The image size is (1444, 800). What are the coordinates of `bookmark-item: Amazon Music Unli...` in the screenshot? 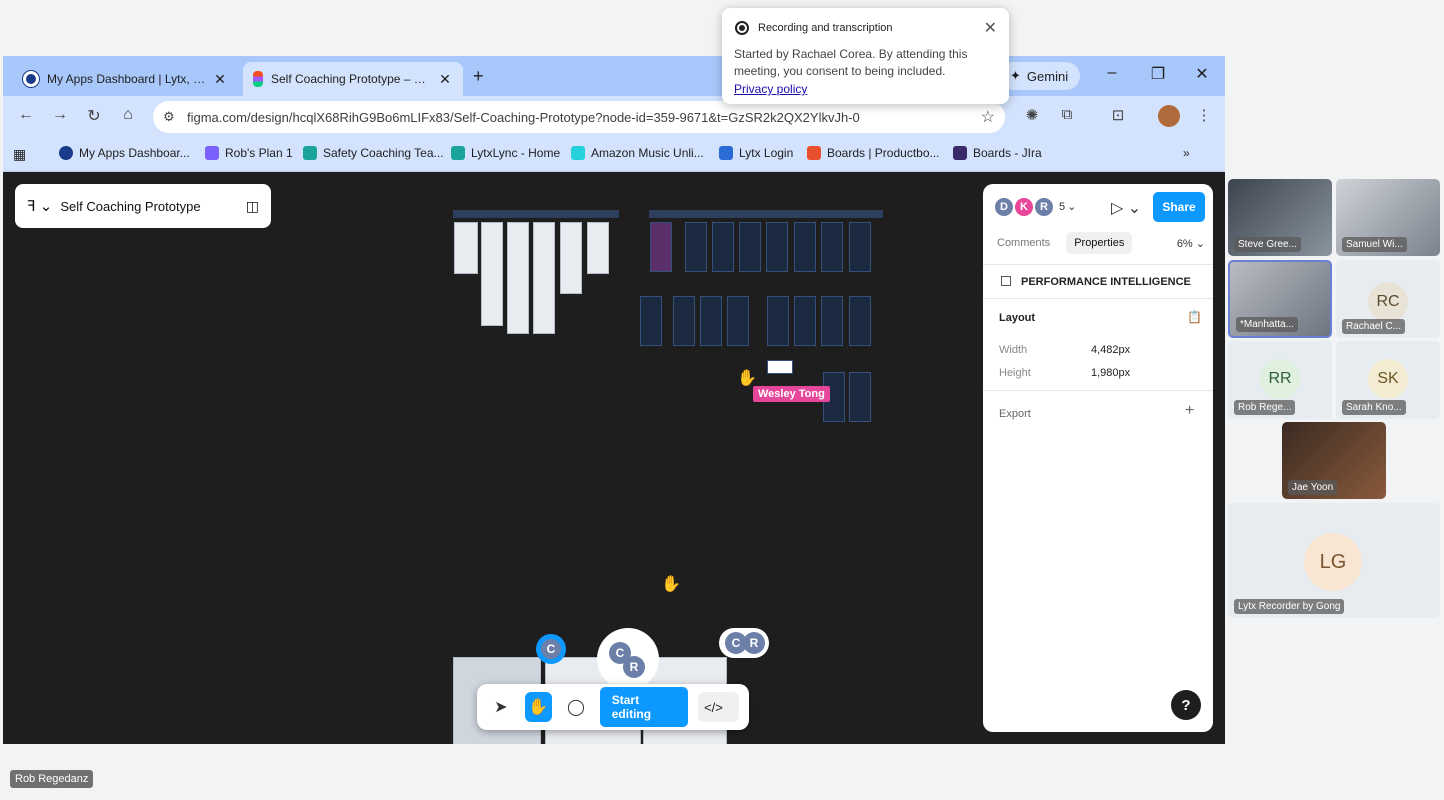 It's located at (637, 153).